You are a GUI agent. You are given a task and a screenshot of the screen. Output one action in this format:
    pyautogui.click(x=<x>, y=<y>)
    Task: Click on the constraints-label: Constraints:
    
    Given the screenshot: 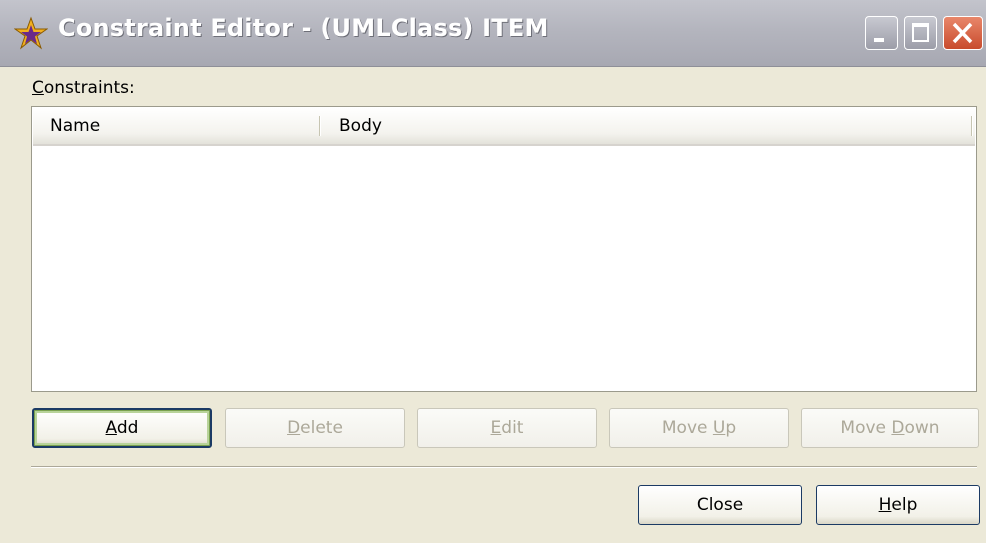 What is the action you would take?
    pyautogui.click(x=83, y=88)
    